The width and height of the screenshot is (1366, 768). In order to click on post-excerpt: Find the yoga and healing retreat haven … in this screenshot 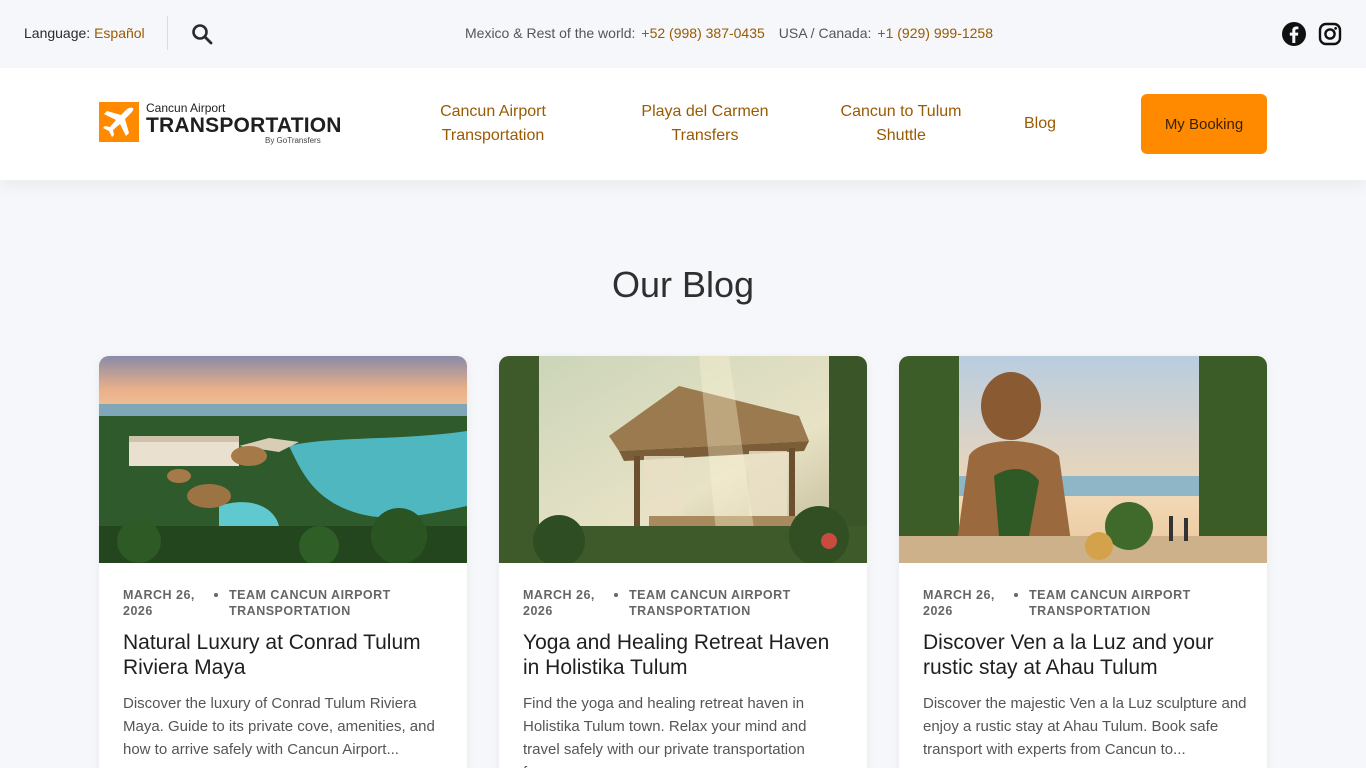, I will do `click(665, 731)`.